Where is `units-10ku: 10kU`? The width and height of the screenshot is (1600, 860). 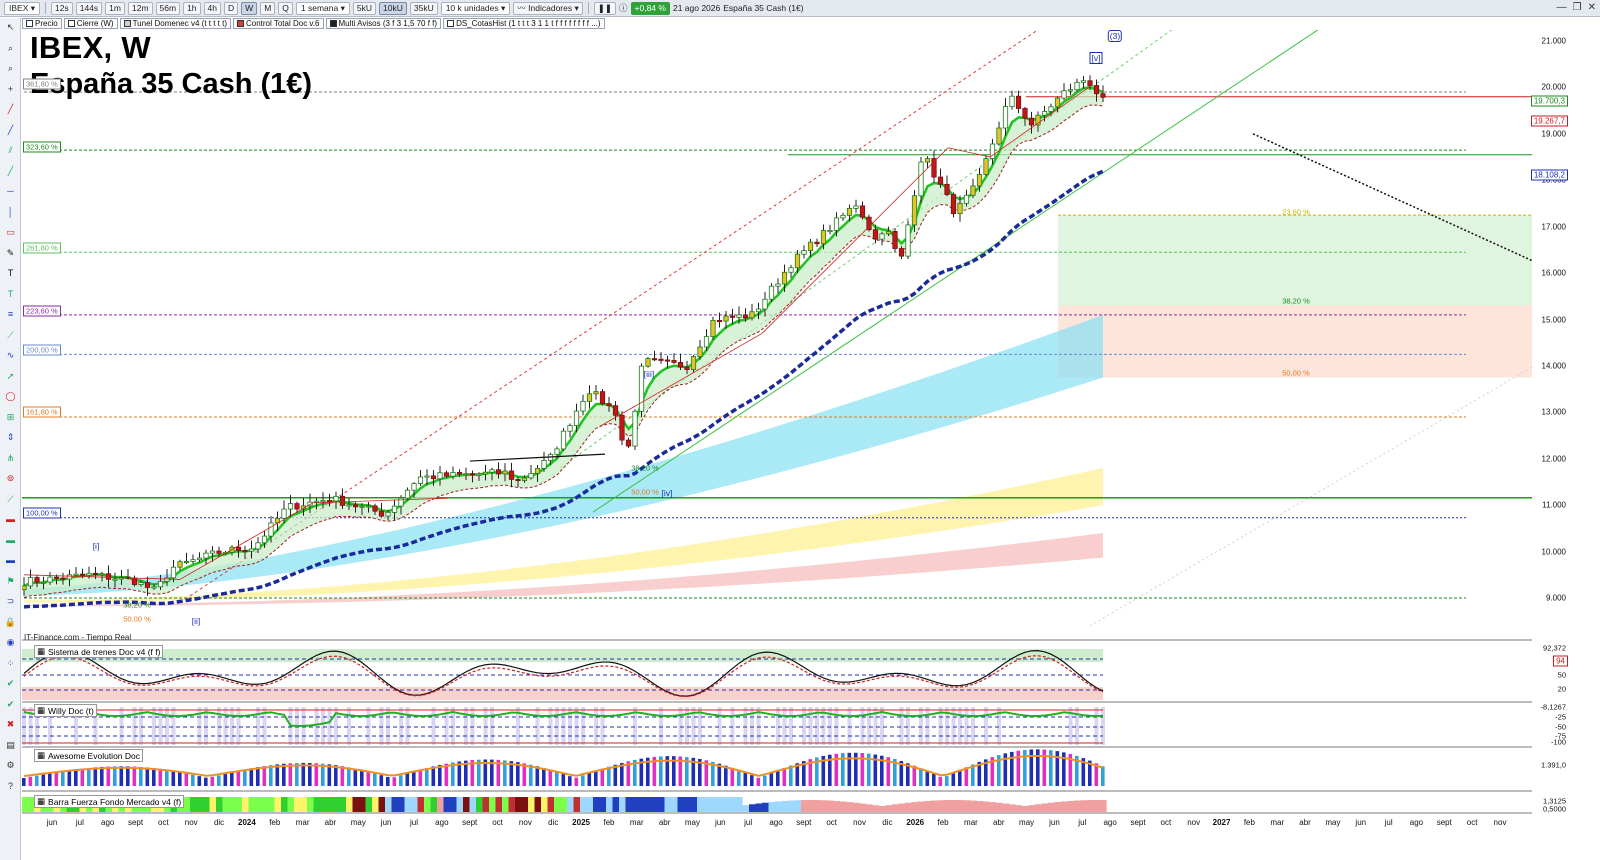
units-10ku: 10kU is located at coordinates (393, 8).